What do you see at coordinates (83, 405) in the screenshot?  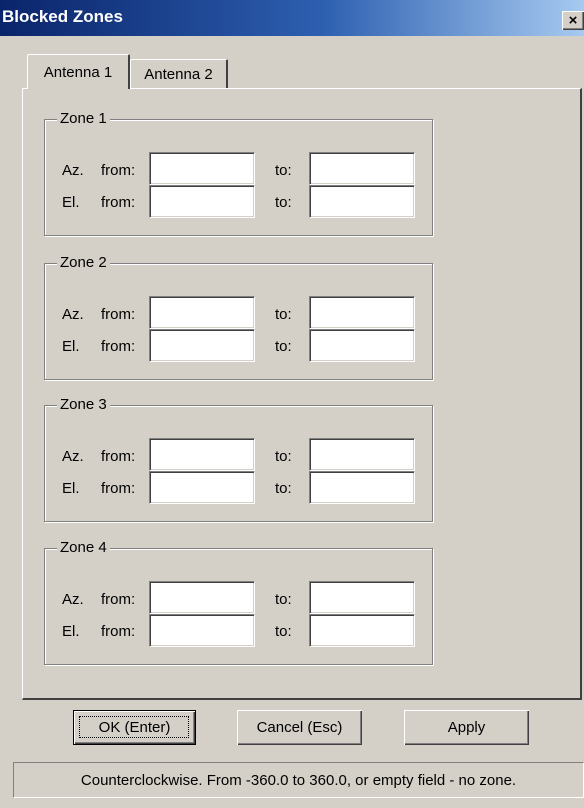 I see `zone-3-label: Zone 3` at bounding box center [83, 405].